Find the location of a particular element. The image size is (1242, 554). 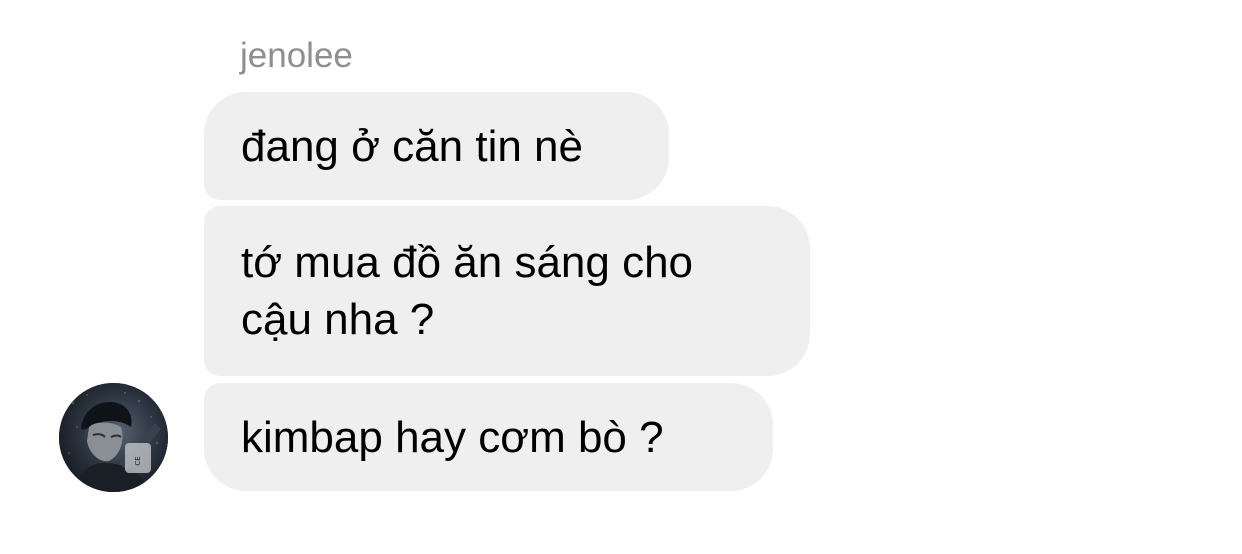

message-bubble: tớ mua đồ ăn sáng cho cậu nha ? is located at coordinates (507, 291).